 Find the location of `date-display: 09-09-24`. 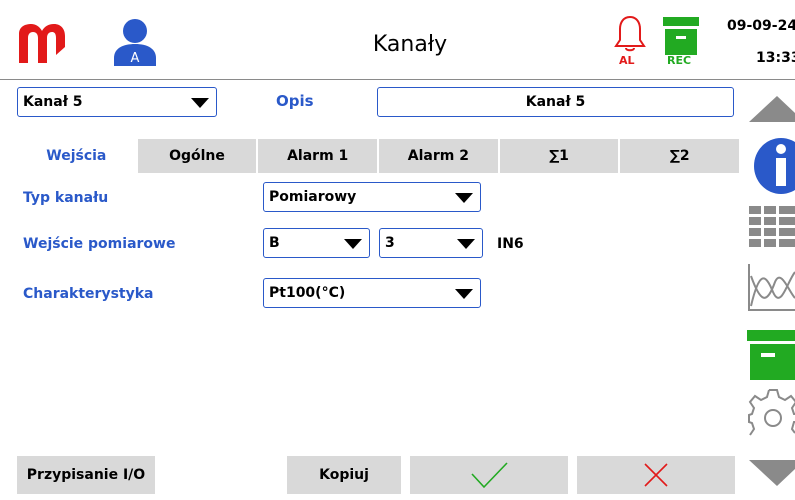

date-display: 09-09-24 is located at coordinates (761, 26).